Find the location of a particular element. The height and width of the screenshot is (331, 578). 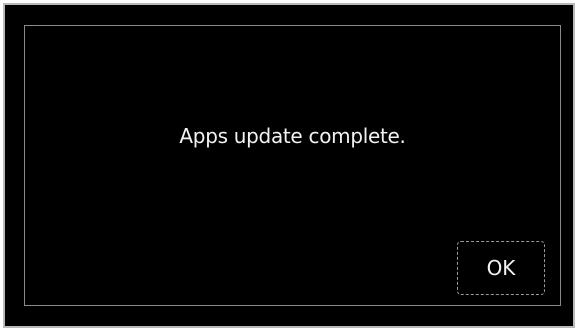

ok-button: OK is located at coordinates (501, 268).